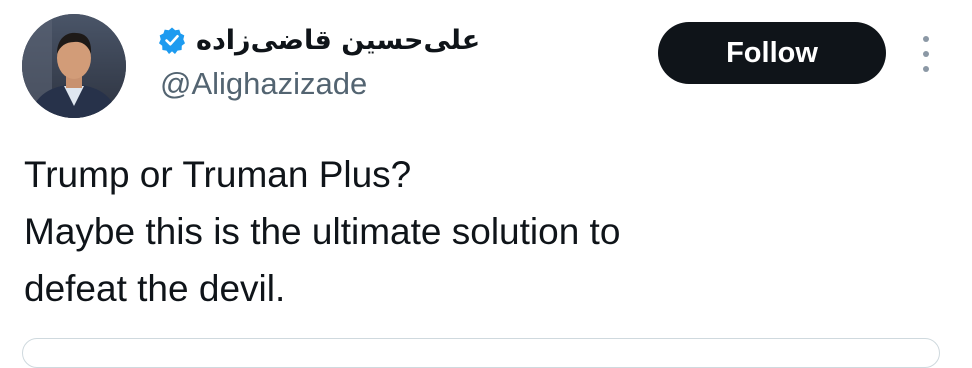  I want to click on author-display-name: علی‌حسین قاضی‌زاده, so click(338, 40).